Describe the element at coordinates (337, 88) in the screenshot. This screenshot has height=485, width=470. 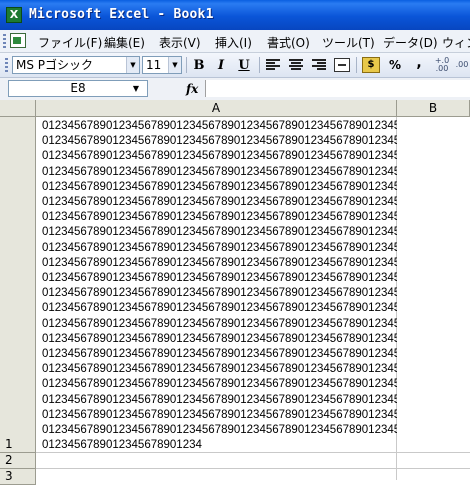
I see `formula-input` at that location.